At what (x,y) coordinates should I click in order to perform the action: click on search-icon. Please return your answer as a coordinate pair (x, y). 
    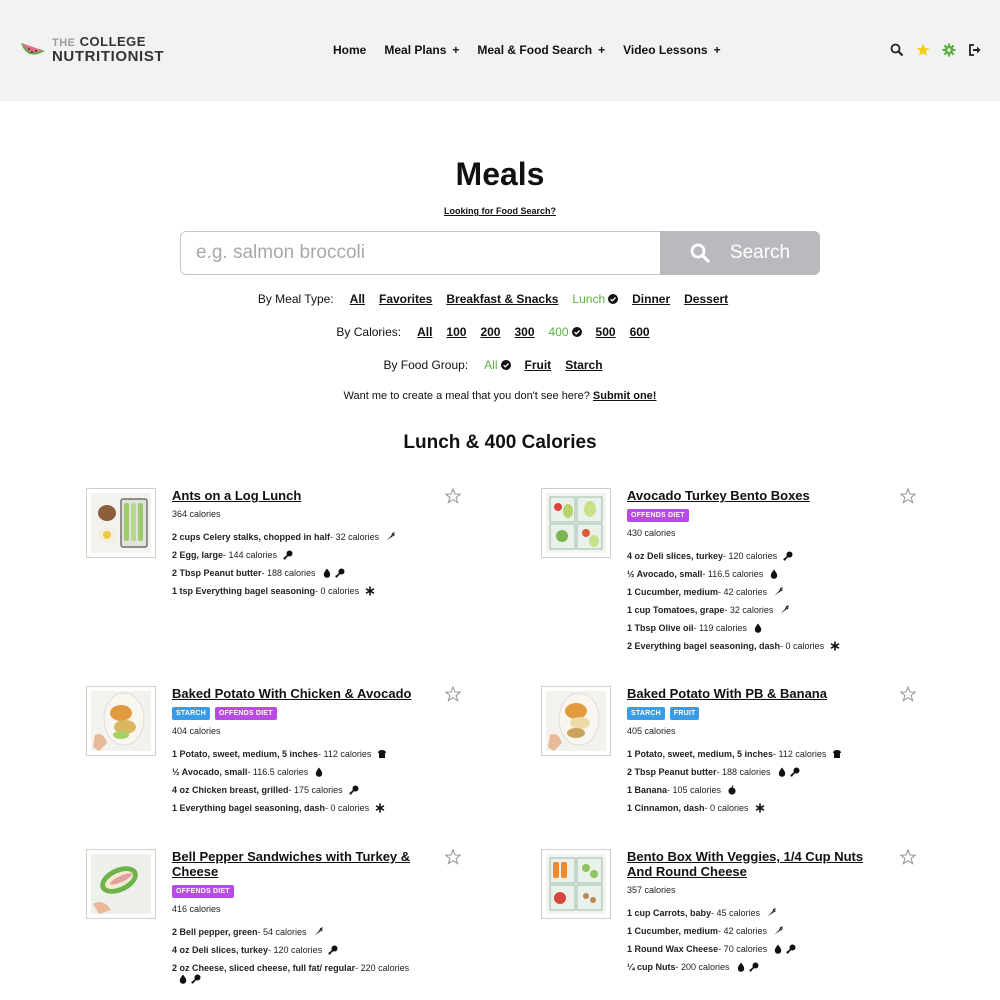
    Looking at the image, I should click on (897, 50).